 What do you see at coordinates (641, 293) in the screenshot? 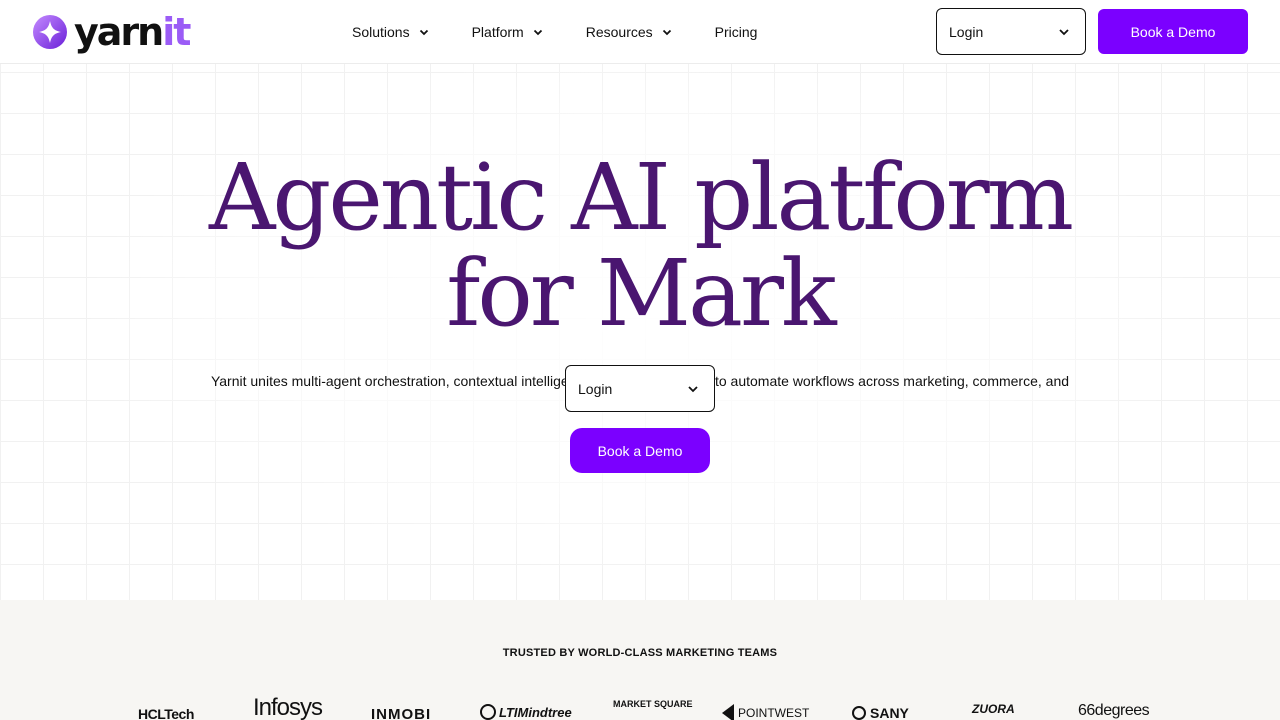
I see `hero-headline-line2: for Mark` at bounding box center [641, 293].